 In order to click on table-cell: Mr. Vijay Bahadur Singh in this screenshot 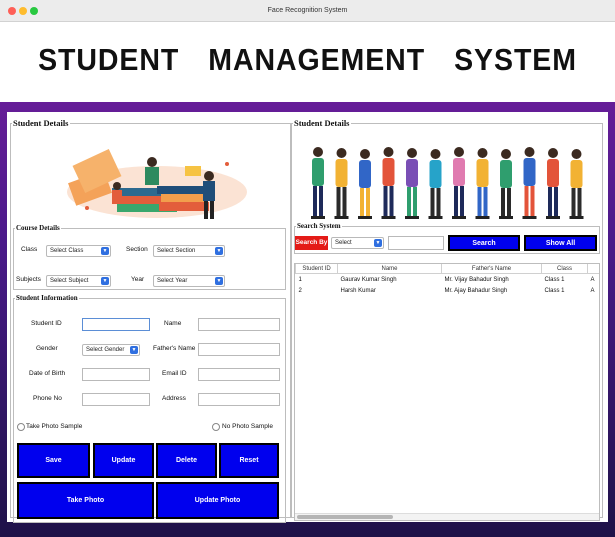, I will do `click(476, 279)`.